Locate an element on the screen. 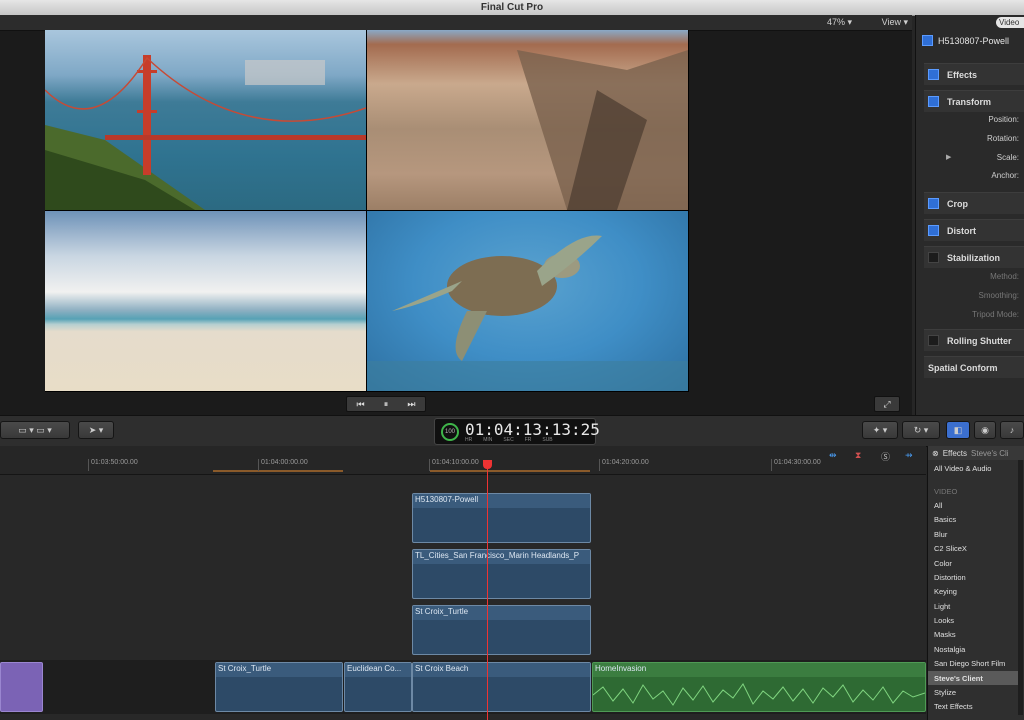 Image resolution: width=1024 pixels, height=720 pixels. golden-gate-image is located at coordinates (205, 120).